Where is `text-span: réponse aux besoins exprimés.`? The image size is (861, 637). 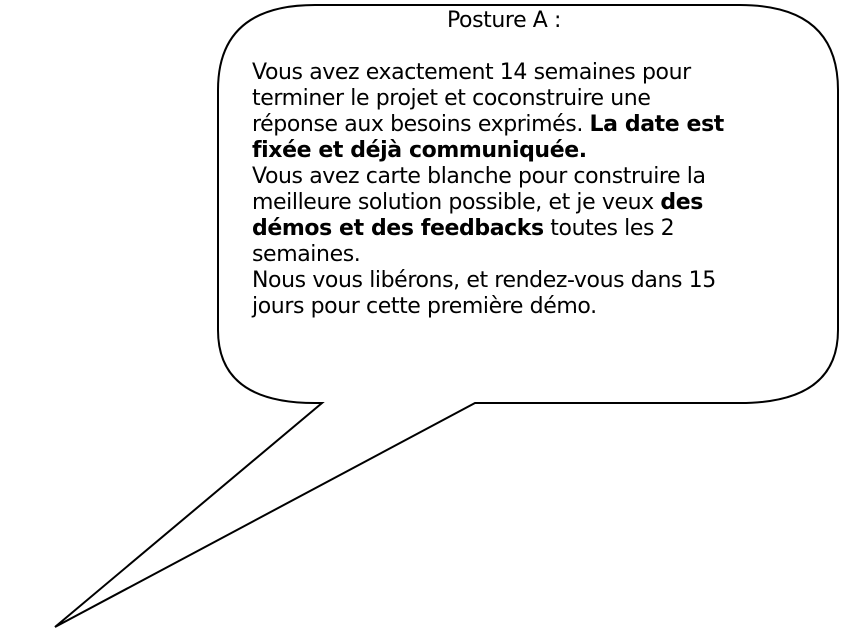 text-span: réponse aux besoins exprimés. is located at coordinates (421, 124).